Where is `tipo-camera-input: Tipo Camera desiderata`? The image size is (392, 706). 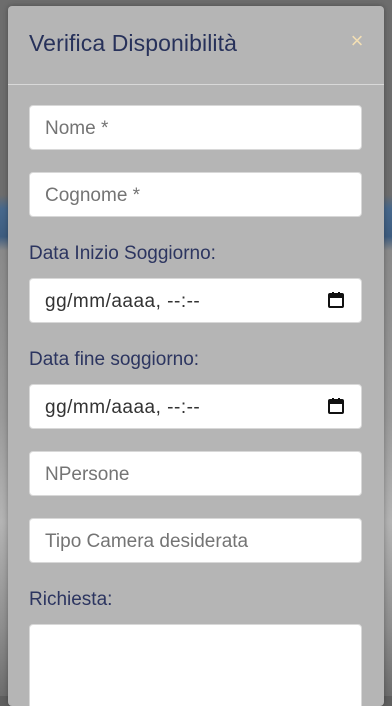 tipo-camera-input: Tipo Camera desiderata is located at coordinates (195, 540).